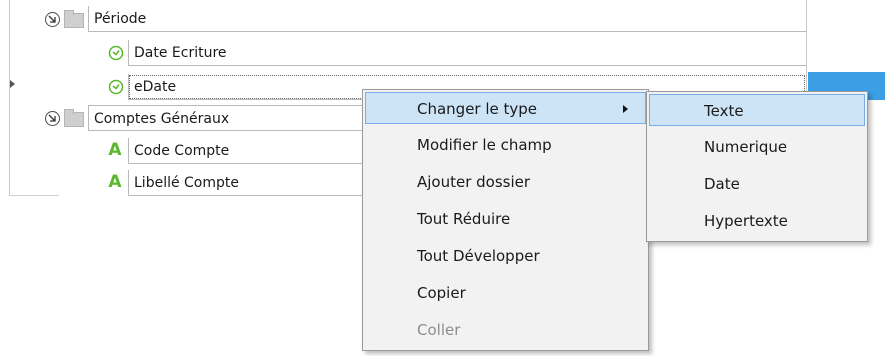 Image resolution: width=885 pixels, height=356 pixels. Describe the element at coordinates (746, 147) in the screenshot. I see `menu-item-label: Numerique` at that location.